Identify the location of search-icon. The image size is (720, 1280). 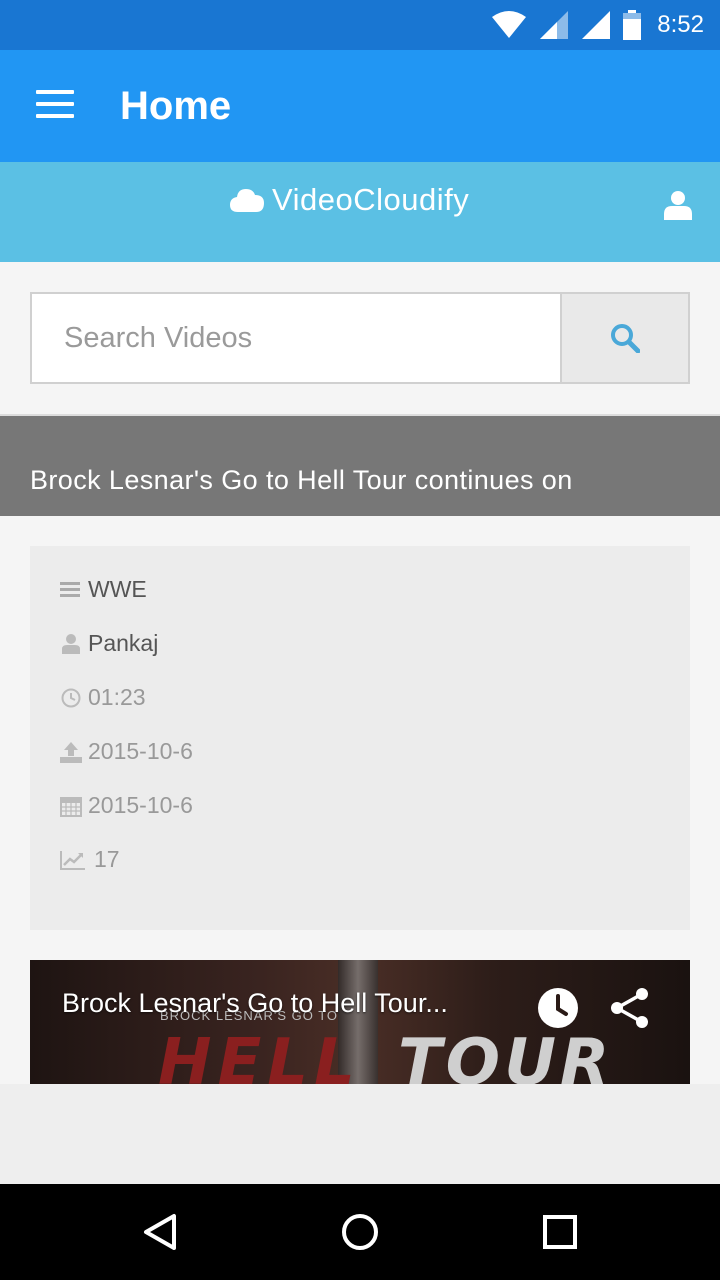
(625, 338).